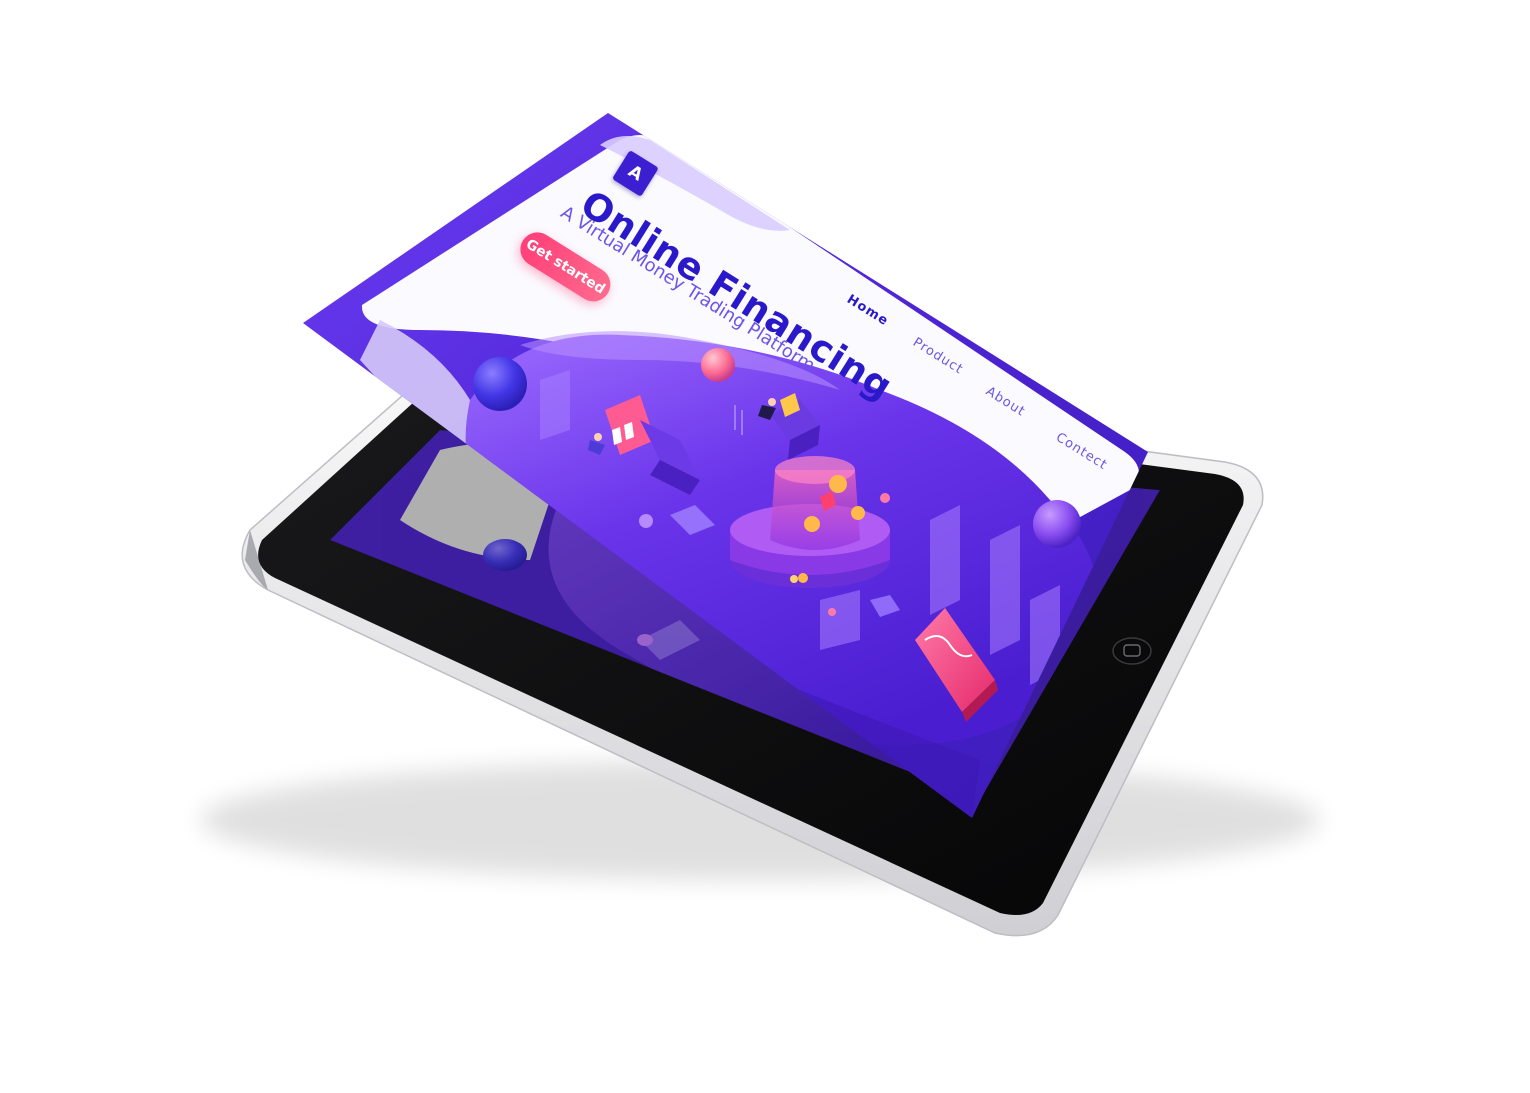 This screenshot has width=1530, height=1093. I want to click on sphere-pink-decor, so click(718, 365).